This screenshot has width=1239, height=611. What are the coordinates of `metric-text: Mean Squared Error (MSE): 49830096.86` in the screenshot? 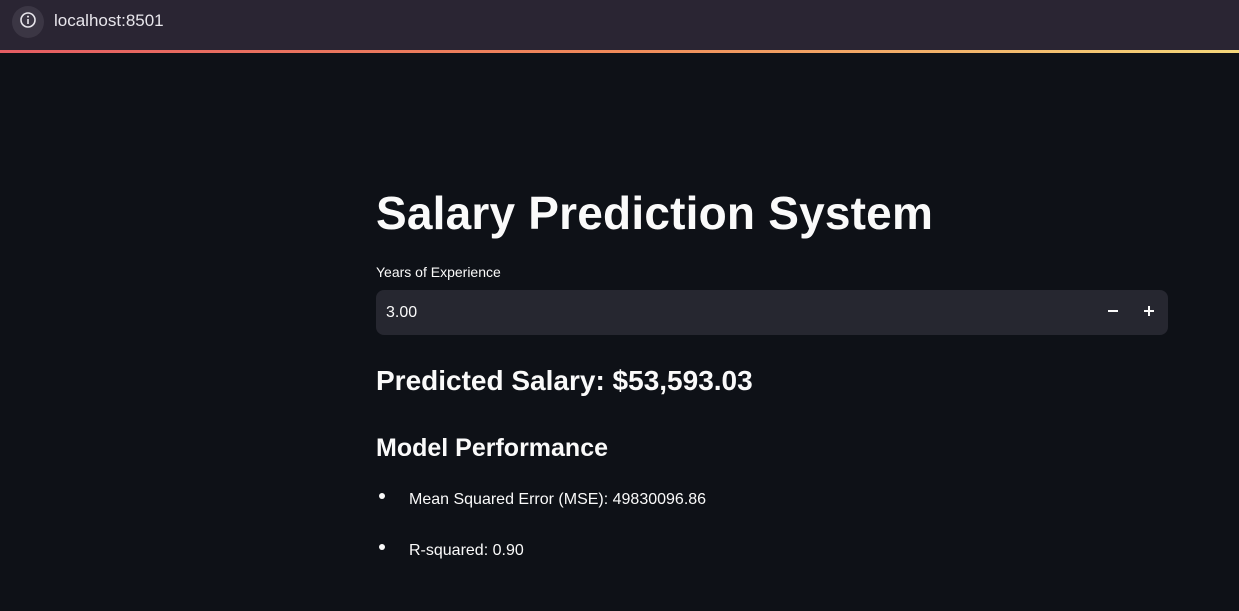 It's located at (558, 499).